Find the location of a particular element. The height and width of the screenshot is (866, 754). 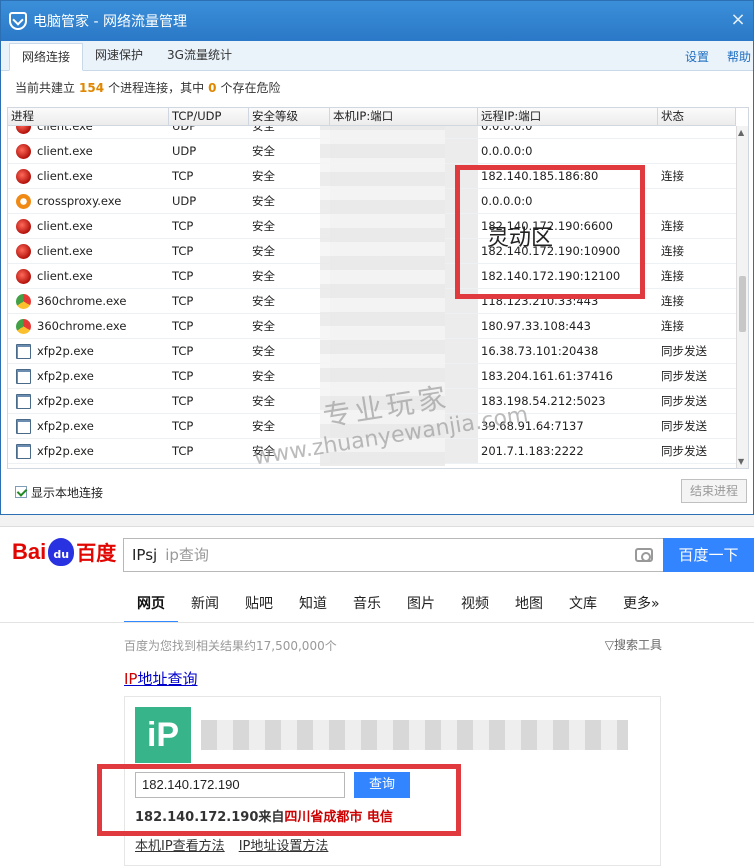

search-value: IPsj is located at coordinates (145, 555).